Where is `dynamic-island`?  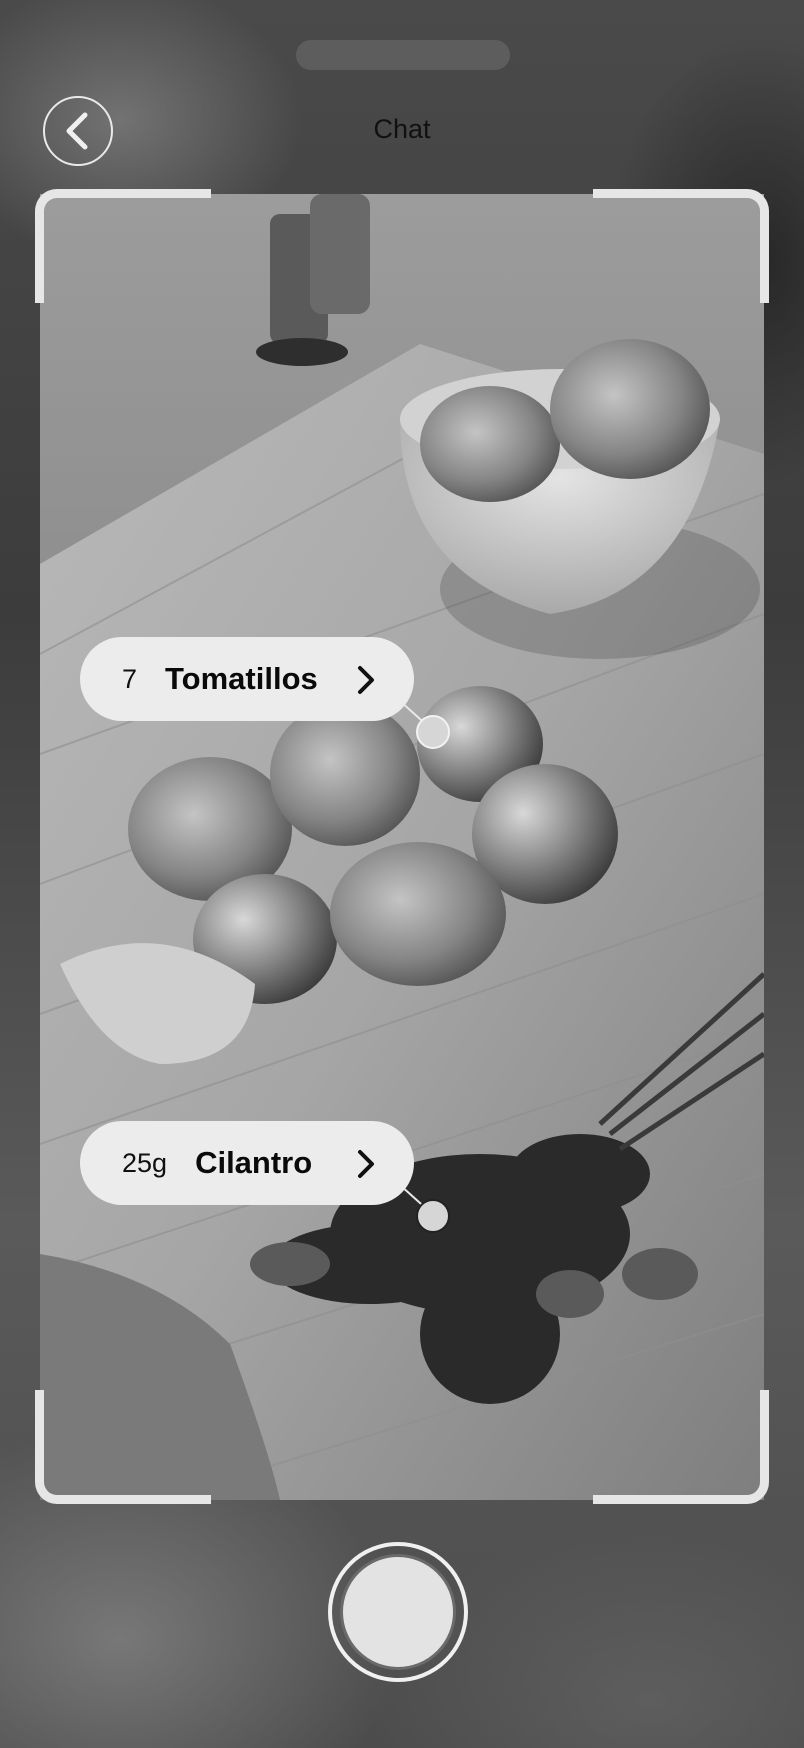 dynamic-island is located at coordinates (403, 55).